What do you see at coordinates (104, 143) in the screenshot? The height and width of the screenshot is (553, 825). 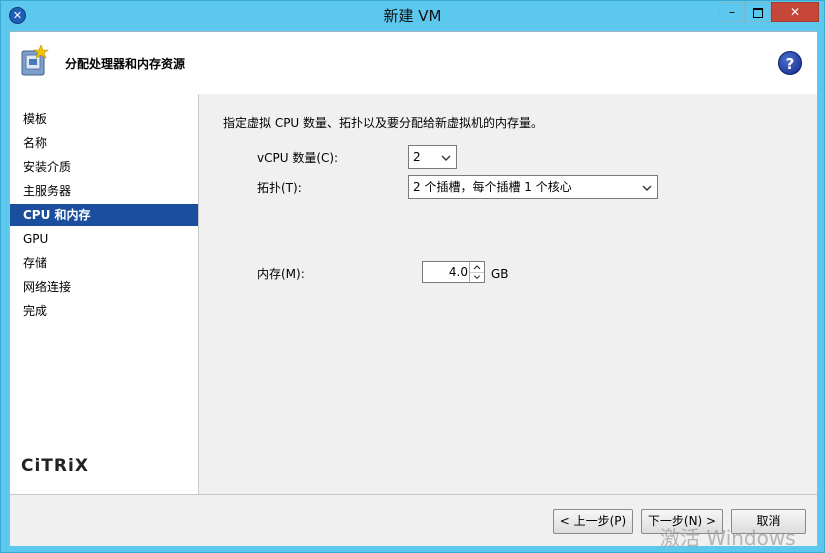 I see `sidebar-item-name: 名称` at bounding box center [104, 143].